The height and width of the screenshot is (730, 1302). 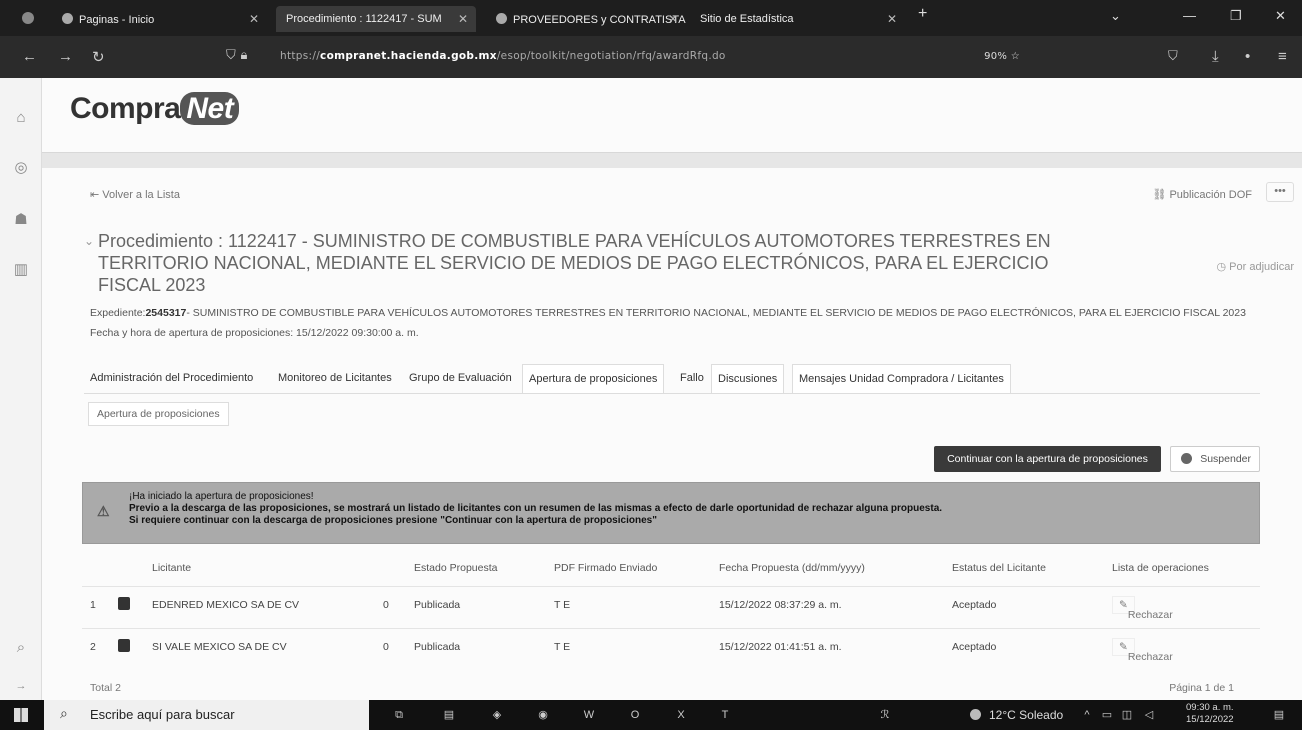 What do you see at coordinates (1161, 195) in the screenshot?
I see `link-icon: ⛓` at bounding box center [1161, 195].